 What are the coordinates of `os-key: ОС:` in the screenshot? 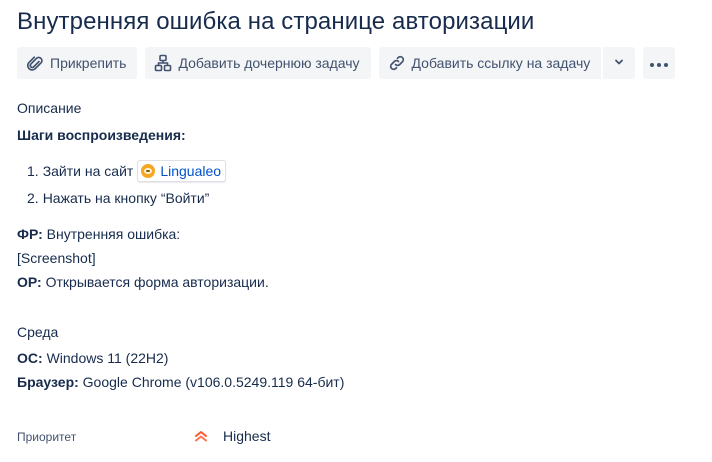 It's located at (30, 358).